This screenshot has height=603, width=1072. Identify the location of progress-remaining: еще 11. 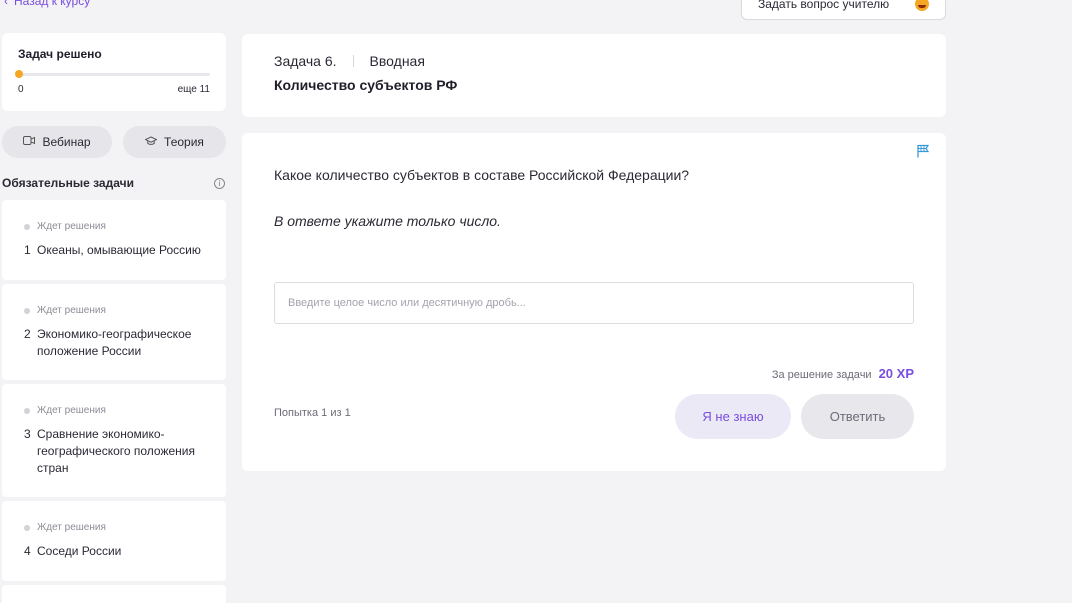
(193, 89).